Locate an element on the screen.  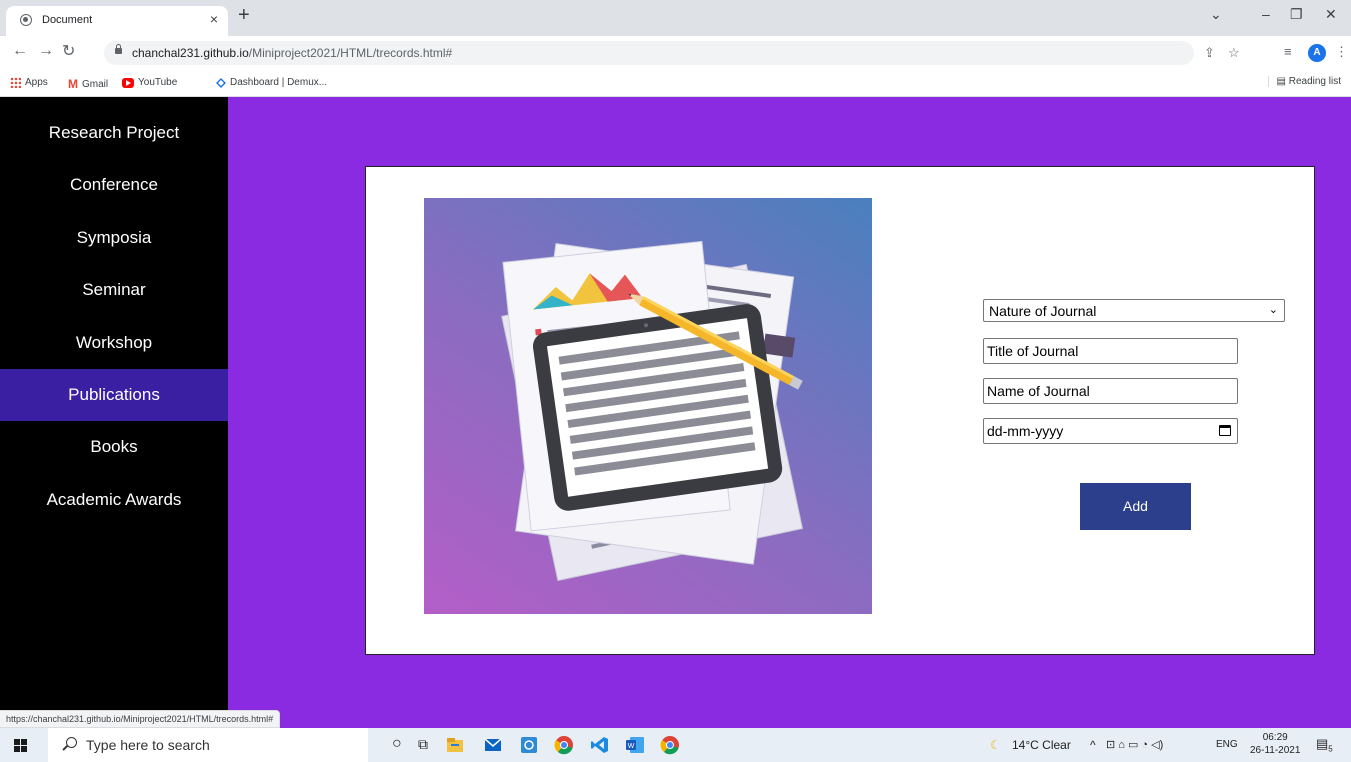
select-value: Nature of Journal is located at coordinates (1043, 311).